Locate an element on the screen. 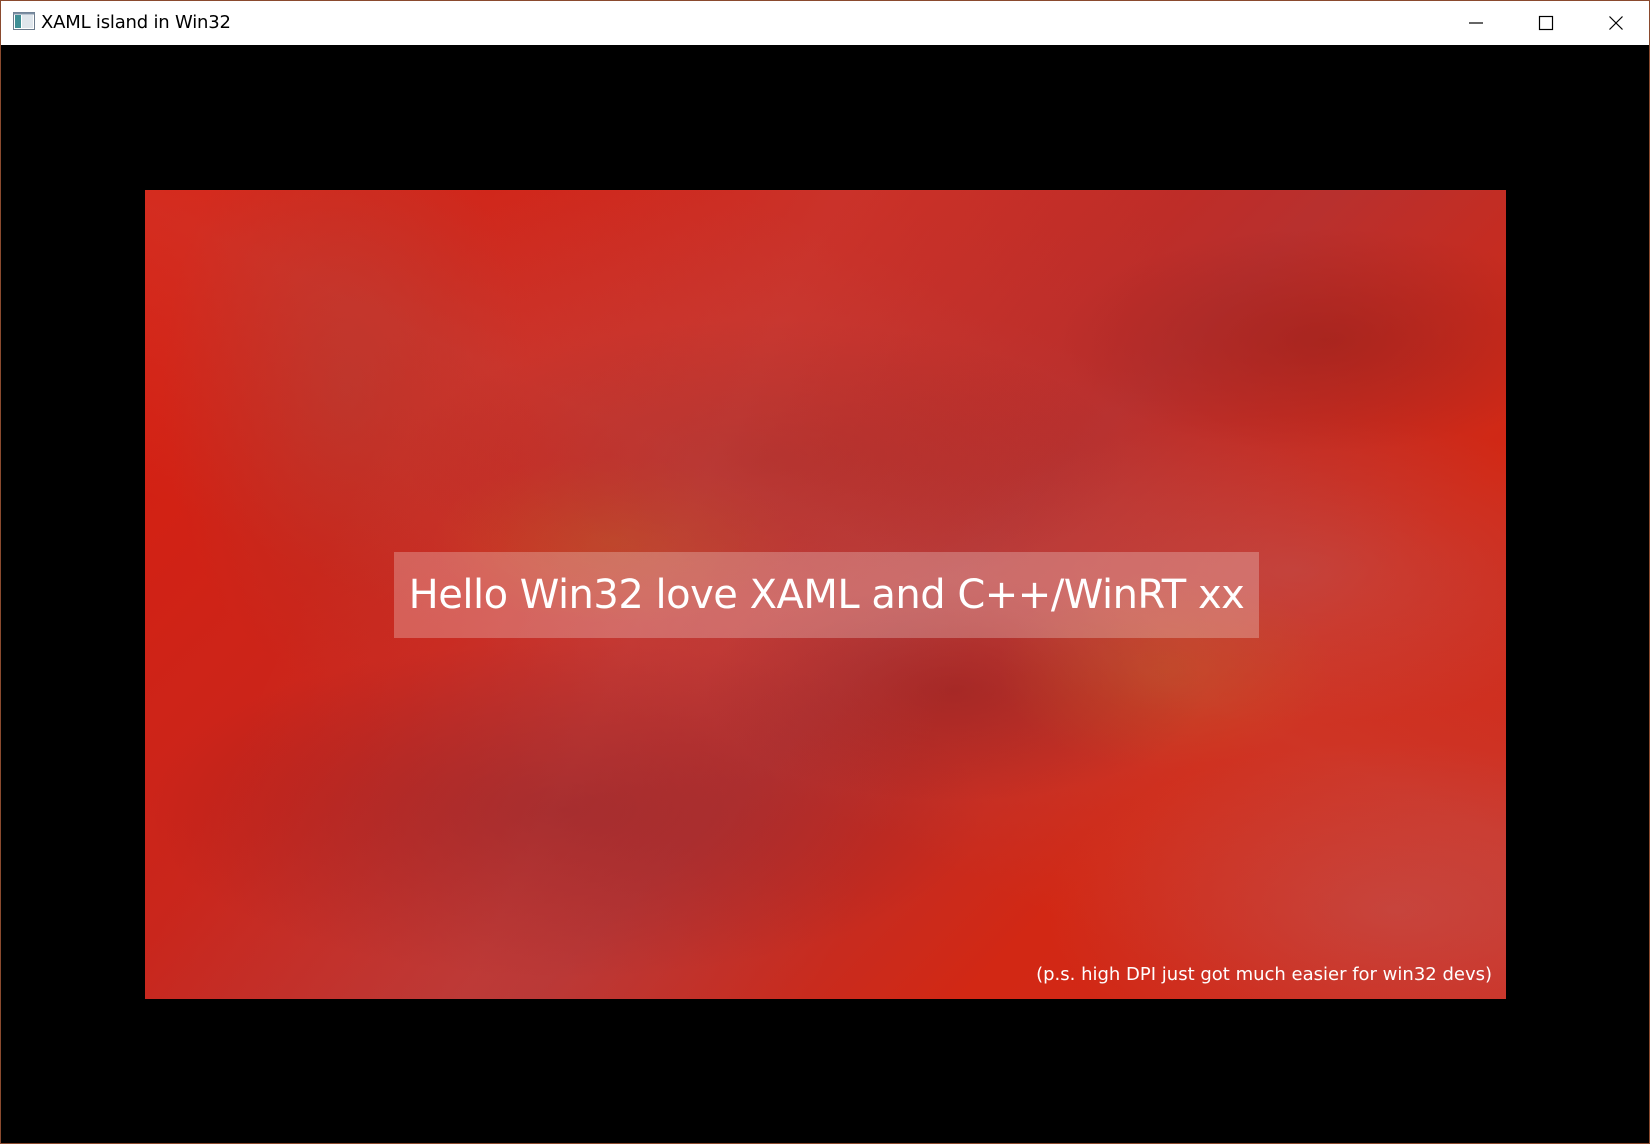 This screenshot has width=1650, height=1144. window-title: XAML island in Win32 is located at coordinates (136, 22).